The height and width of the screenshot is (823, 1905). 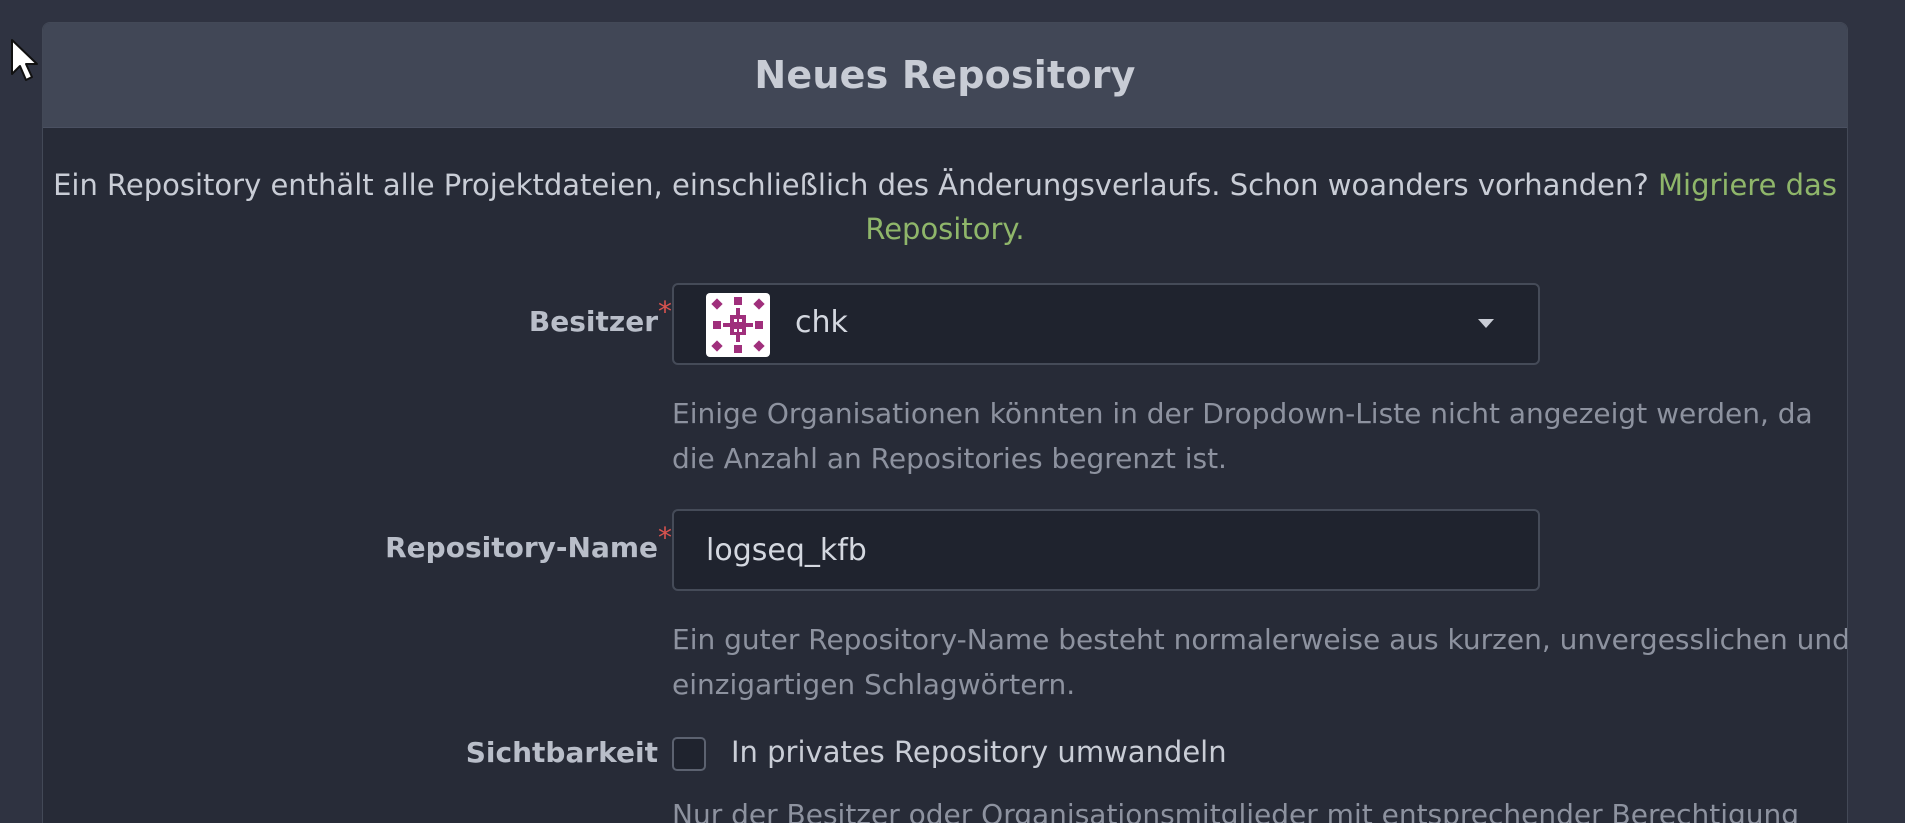 I want to click on caret-down-icon, so click(x=1486, y=323).